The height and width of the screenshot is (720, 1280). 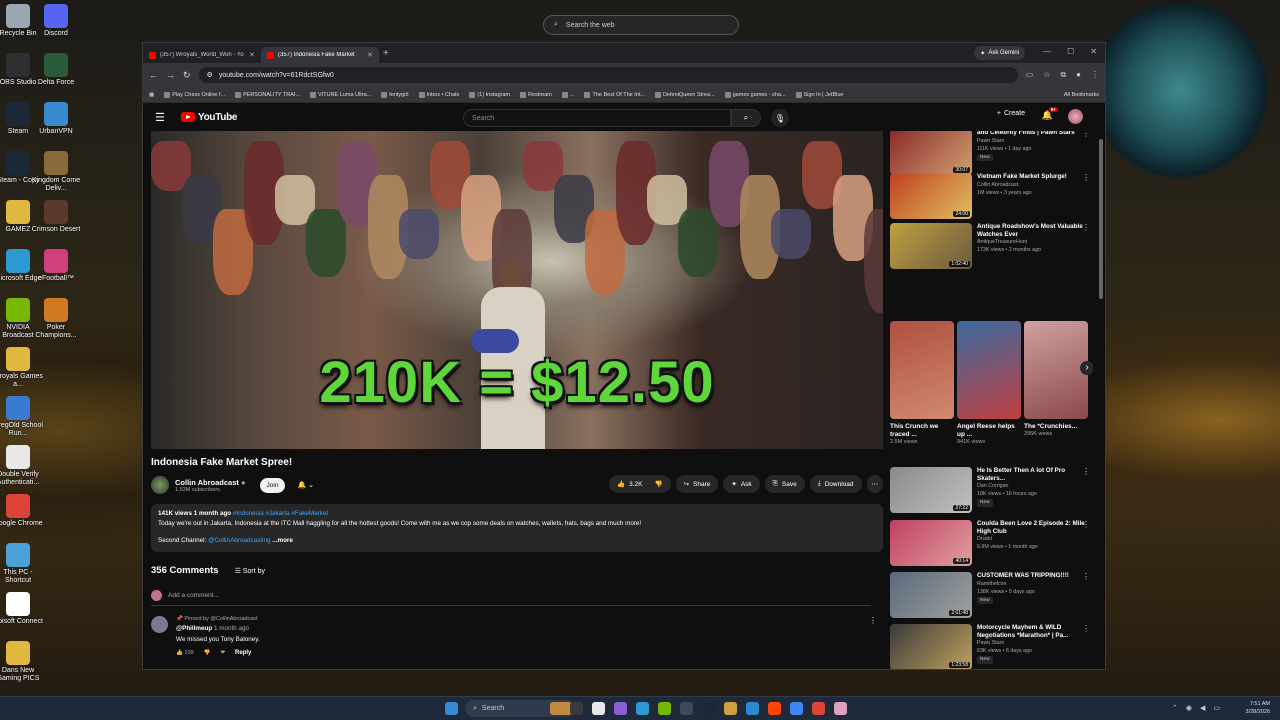 What do you see at coordinates (931, 595) in the screenshot?
I see `video-thumbnail: 2:01:48` at bounding box center [931, 595].